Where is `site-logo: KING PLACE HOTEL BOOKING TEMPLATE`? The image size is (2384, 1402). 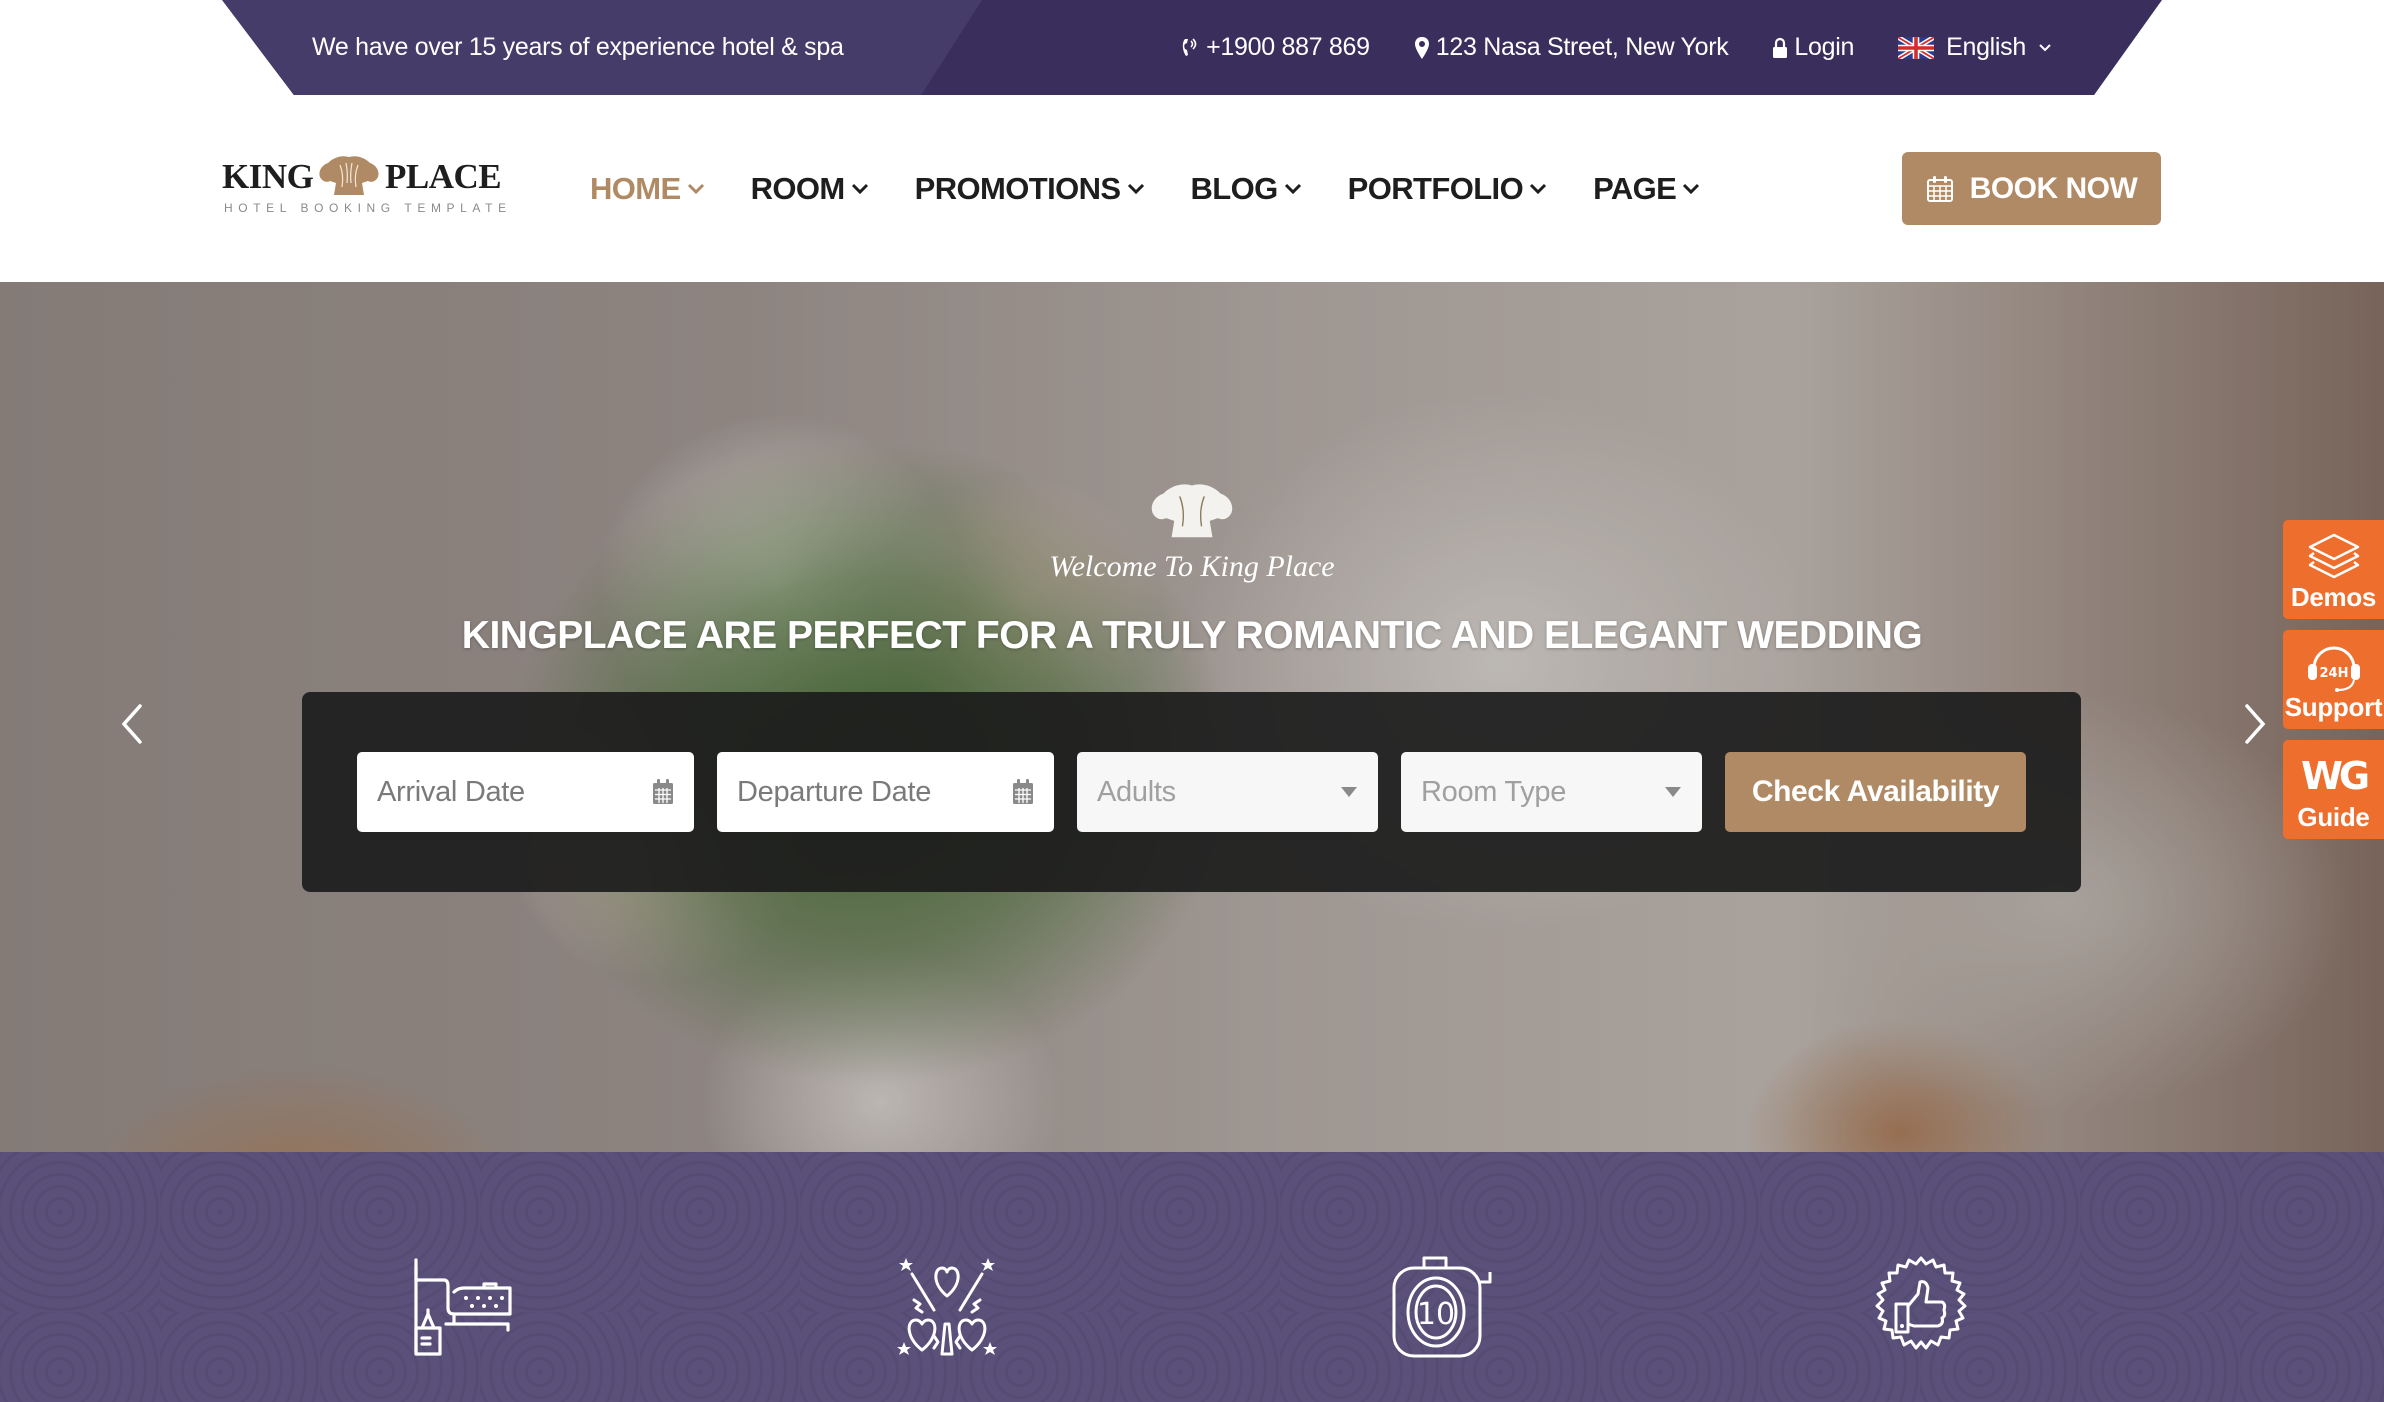 site-logo: KING PLACE HOTEL BOOKING TEMPLATE is located at coordinates (364, 186).